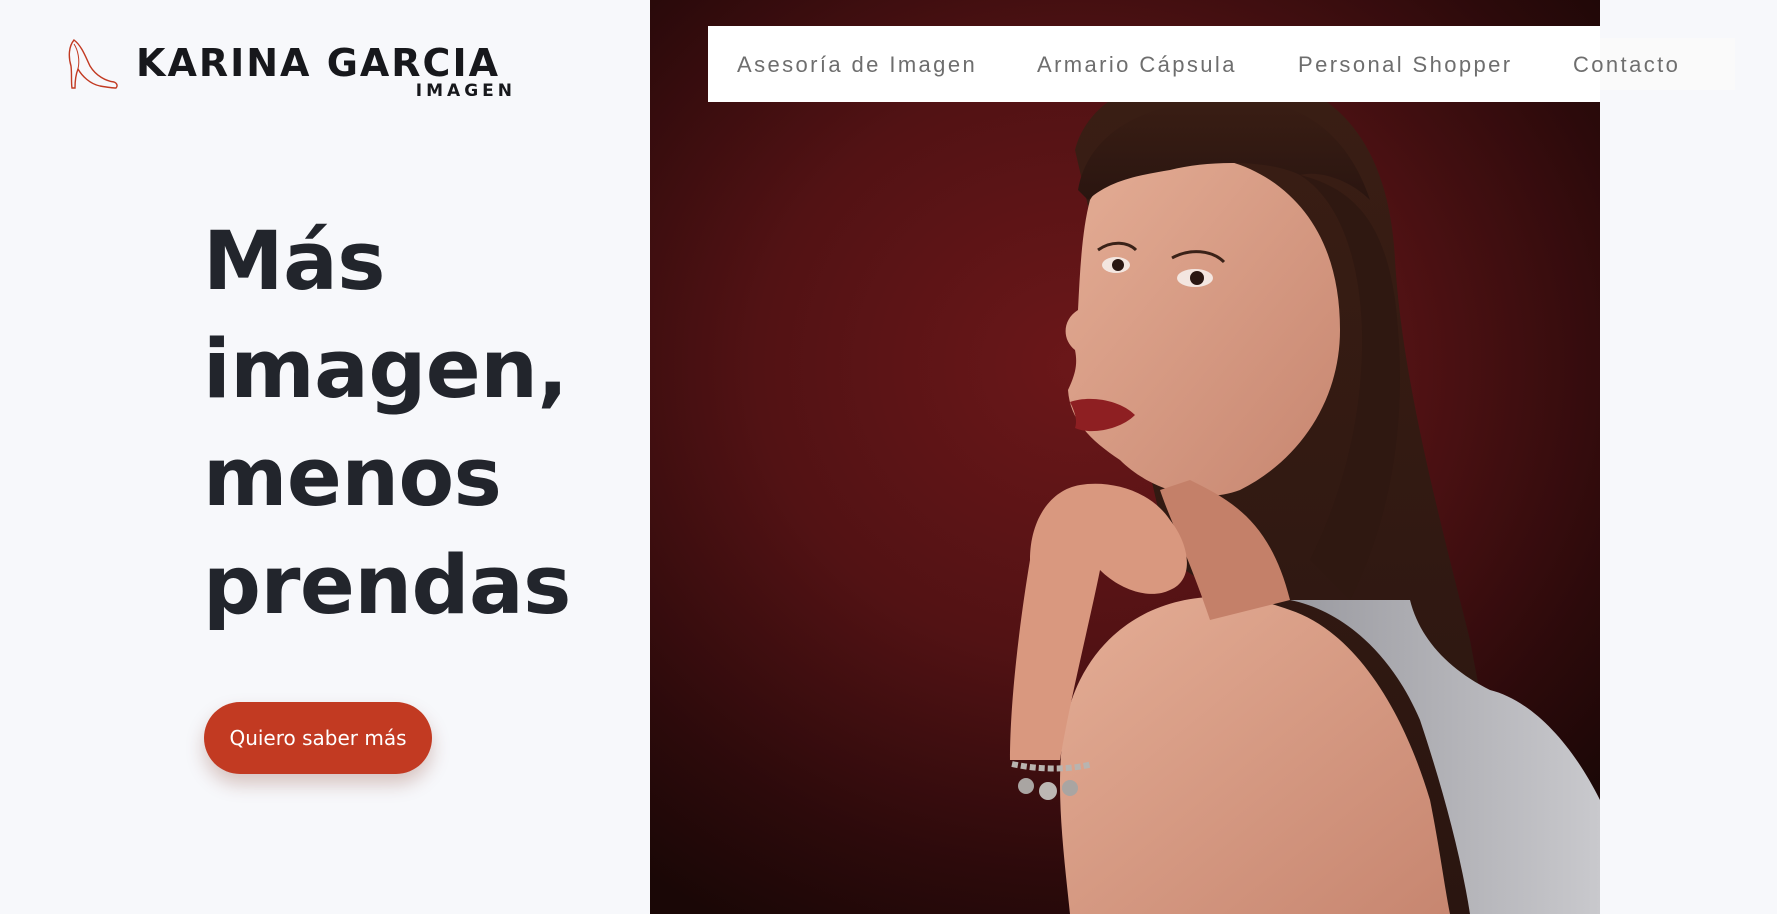 The image size is (1777, 914). Describe the element at coordinates (423, 586) in the screenshot. I see `headline-line-4: prendas` at that location.